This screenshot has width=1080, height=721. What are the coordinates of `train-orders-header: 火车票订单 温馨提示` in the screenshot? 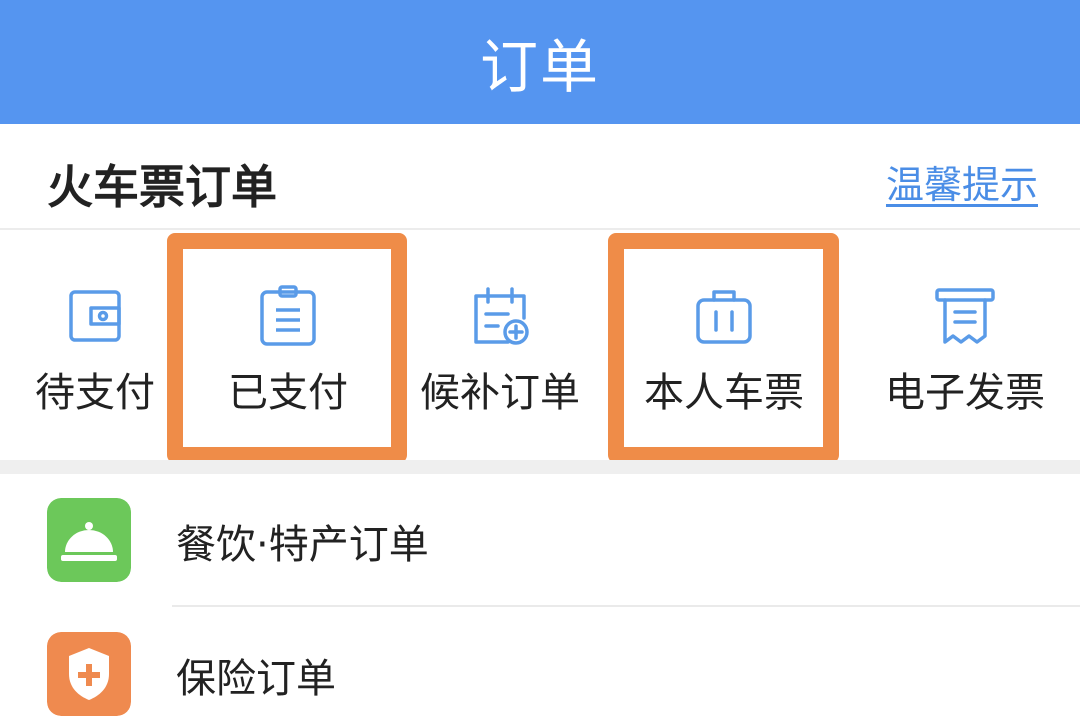 It's located at (540, 177).